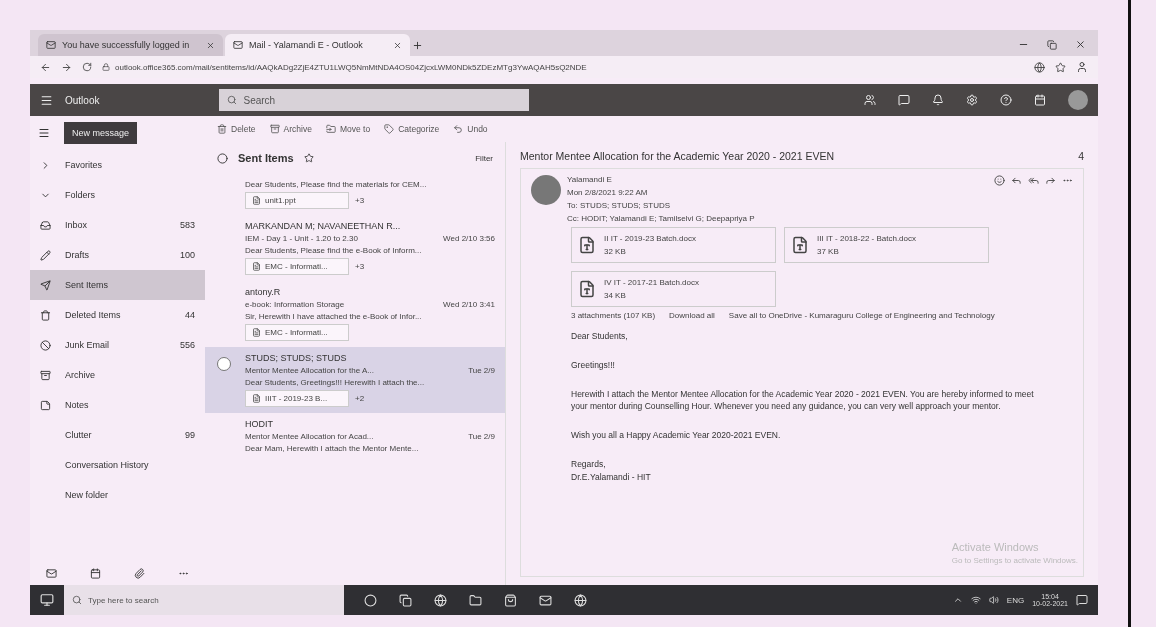 This screenshot has height=627, width=1156. Describe the element at coordinates (803, 400) in the screenshot. I see `email-paragraph: Herewith I attach the Mentor Mentee Allocation for the Academic Year 2020 - 2021 EVEN. You are hereby informed to meet your mentor during Counselling Hour. Whenever you need any guidance, you can very well approach your mentor.` at that location.